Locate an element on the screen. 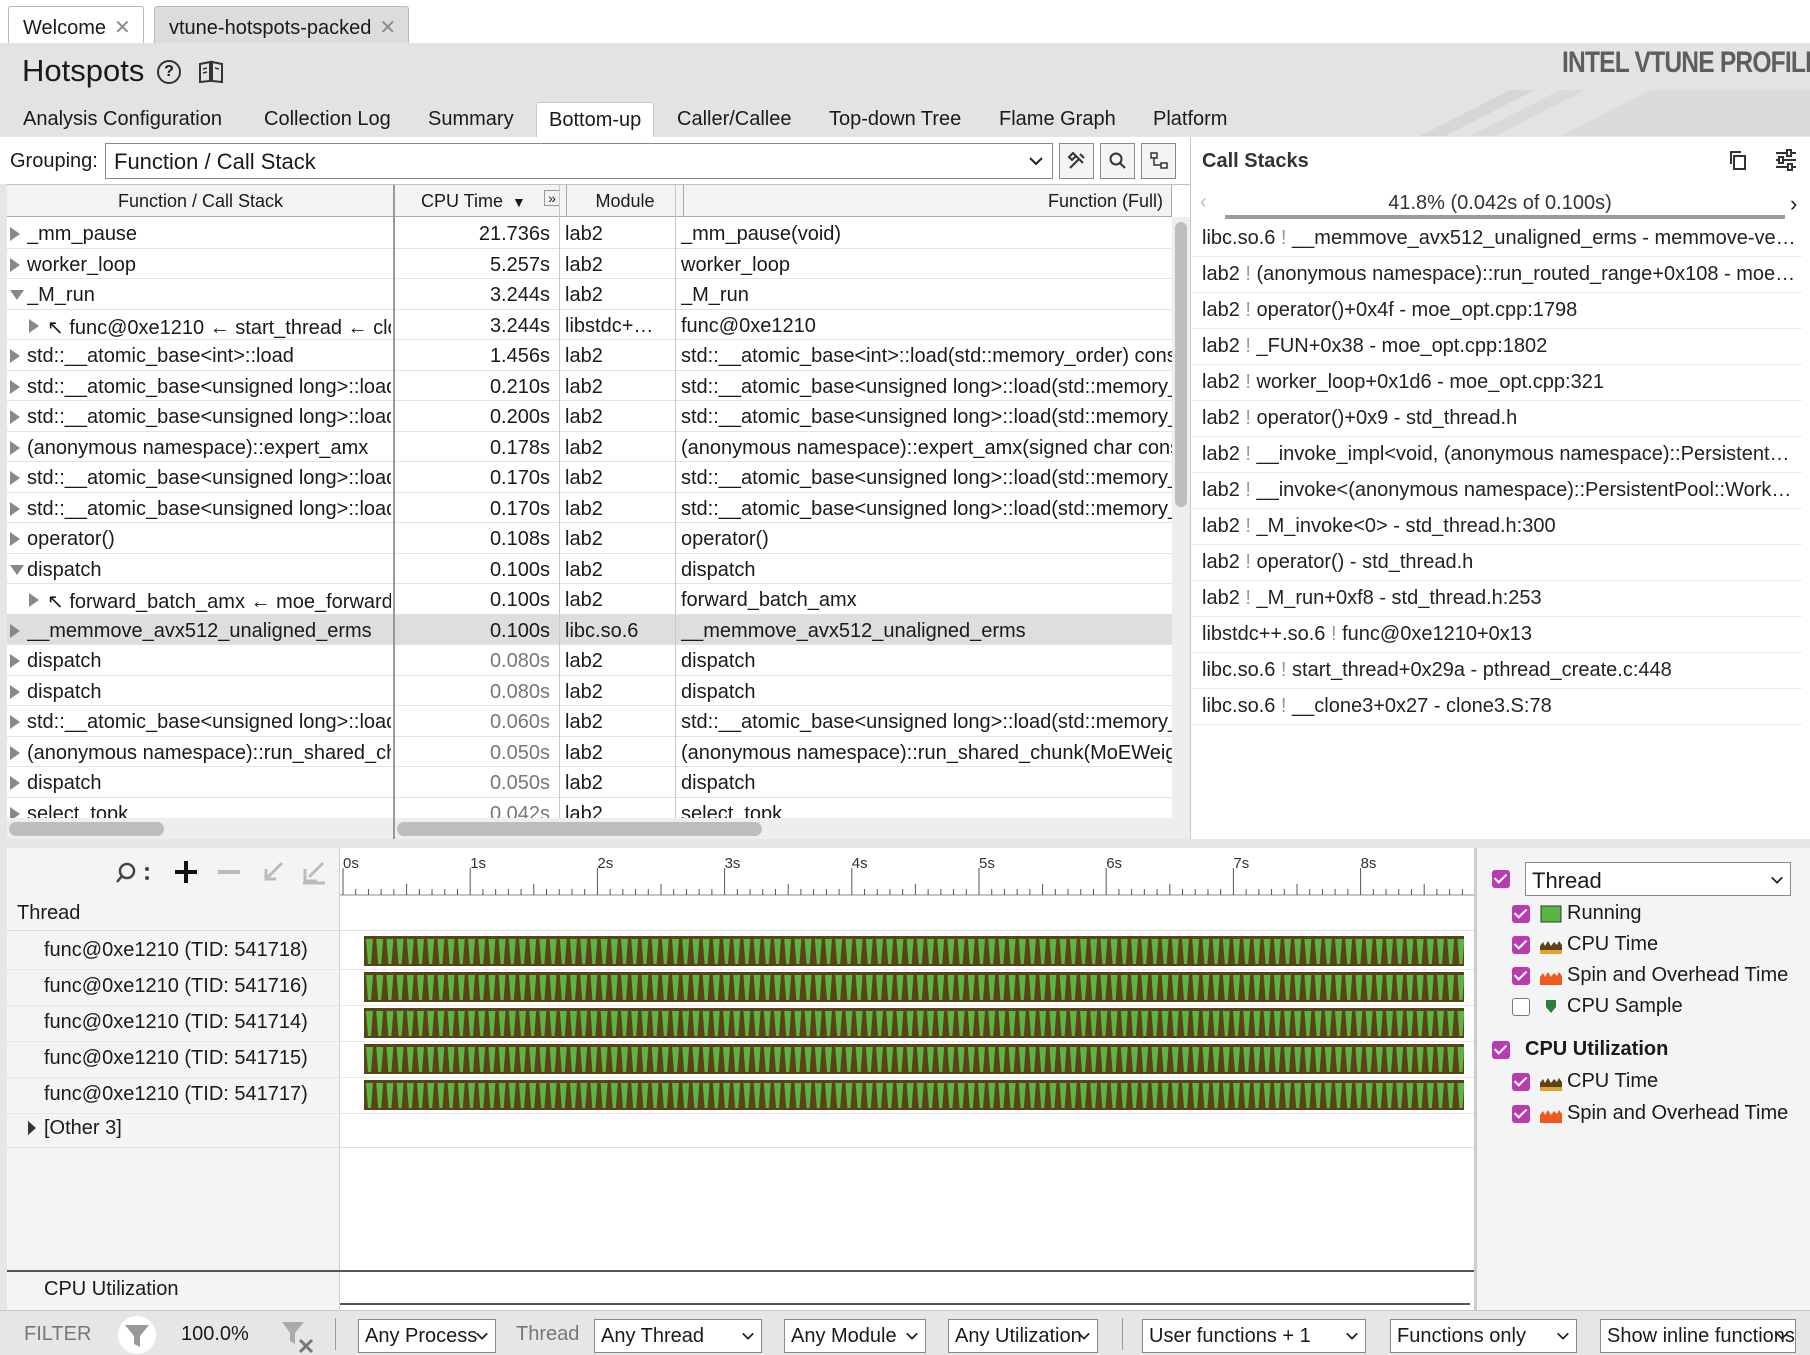 Image resolution: width=1810 pixels, height=1355 pixels. thread-other-group: [Other 3] is located at coordinates (83, 1128).